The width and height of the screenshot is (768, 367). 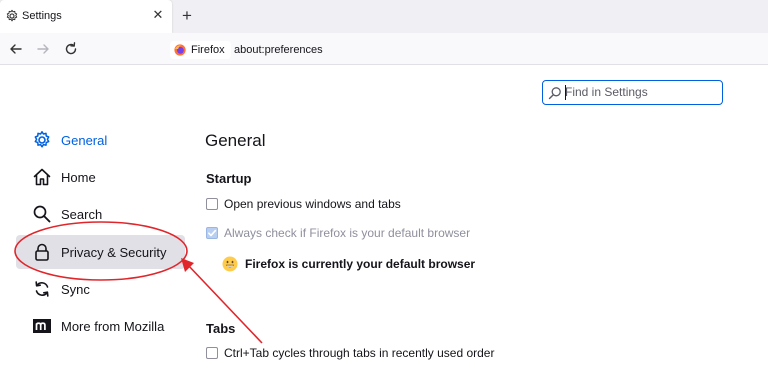 What do you see at coordinates (84, 140) in the screenshot?
I see `sidebar-item-label: General` at bounding box center [84, 140].